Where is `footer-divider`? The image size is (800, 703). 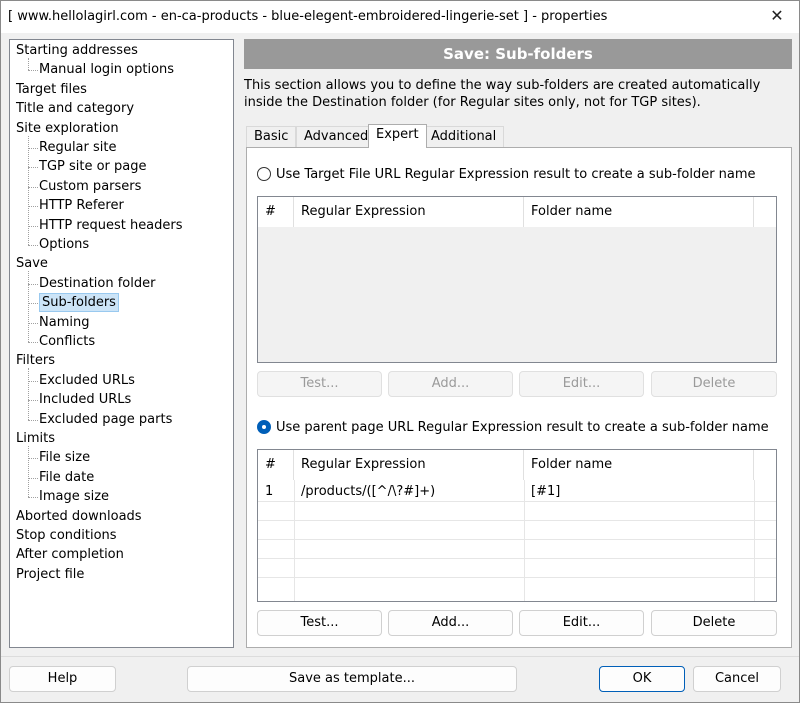 footer-divider is located at coordinates (400, 656).